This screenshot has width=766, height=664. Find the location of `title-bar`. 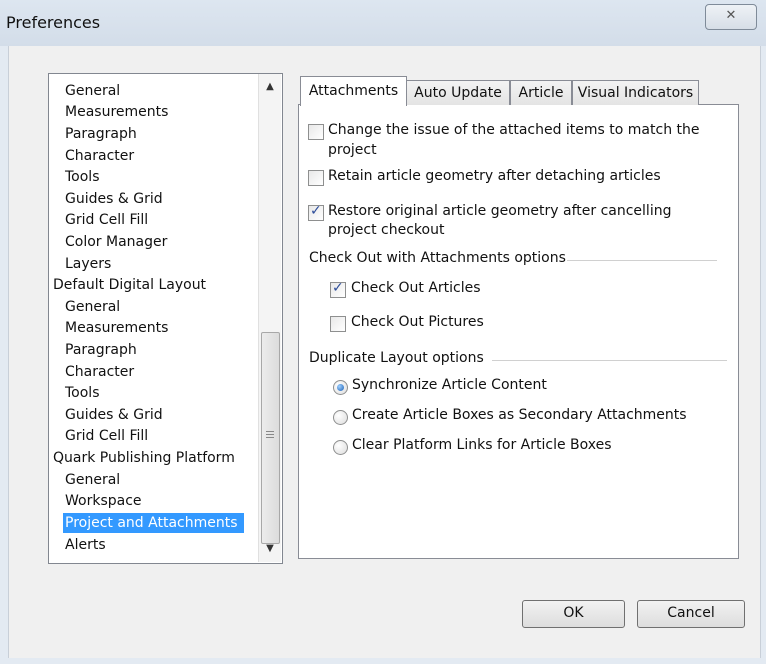

title-bar is located at coordinates (383, 23).